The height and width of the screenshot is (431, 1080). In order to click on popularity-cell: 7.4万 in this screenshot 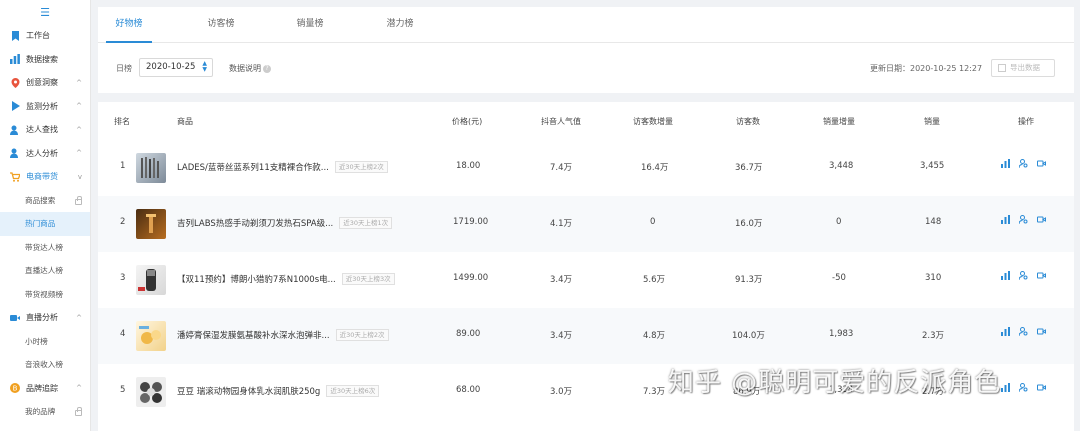, I will do `click(561, 168)`.